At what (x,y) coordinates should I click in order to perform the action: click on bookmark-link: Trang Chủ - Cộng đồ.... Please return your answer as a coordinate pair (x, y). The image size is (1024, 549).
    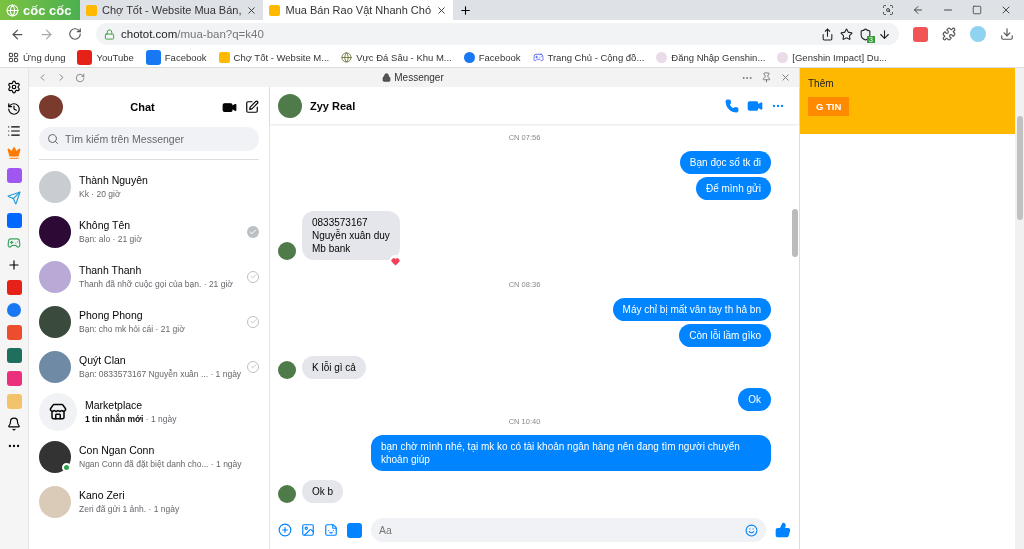
    Looking at the image, I should click on (596, 57).